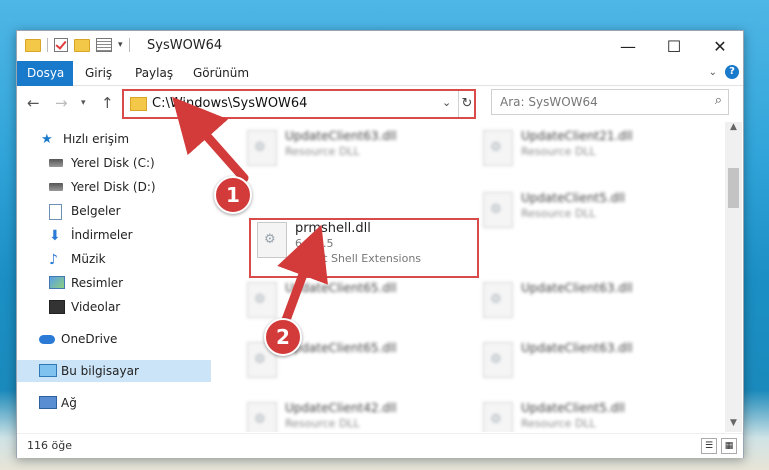  Describe the element at coordinates (446, 102) in the screenshot. I see `chevron-down-icon: ⌄` at that location.